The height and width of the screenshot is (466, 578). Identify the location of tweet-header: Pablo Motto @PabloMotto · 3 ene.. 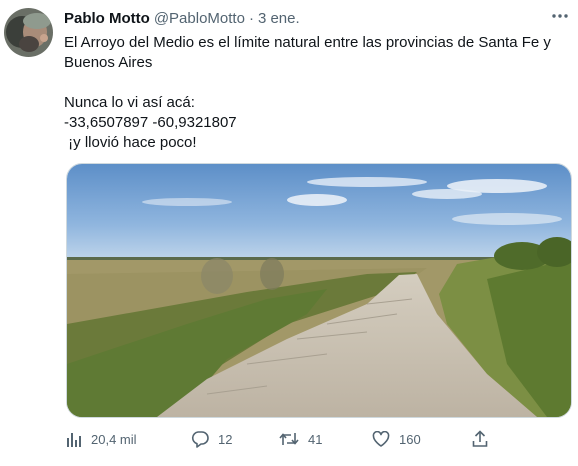
(319, 18).